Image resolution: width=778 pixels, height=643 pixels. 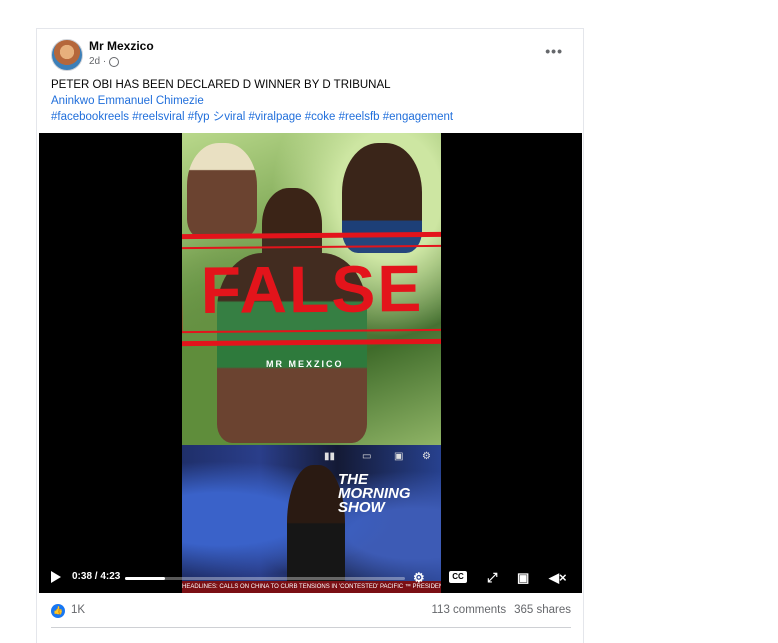 I want to click on show-title: THE MORNING SHOW, so click(x=374, y=493).